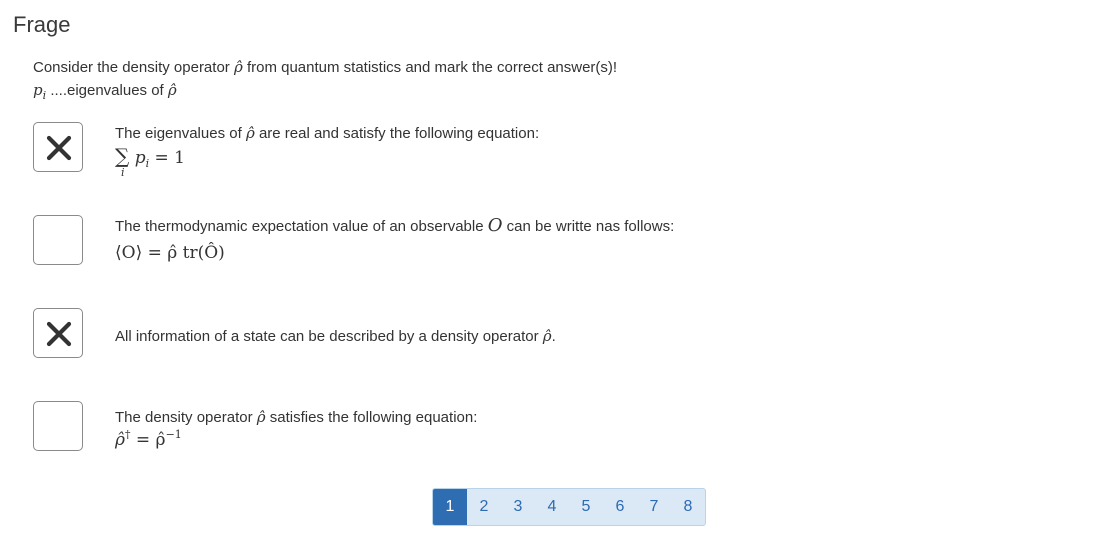 Image resolution: width=1107 pixels, height=542 pixels. What do you see at coordinates (688, 507) in the screenshot?
I see `page-8: 8` at bounding box center [688, 507].